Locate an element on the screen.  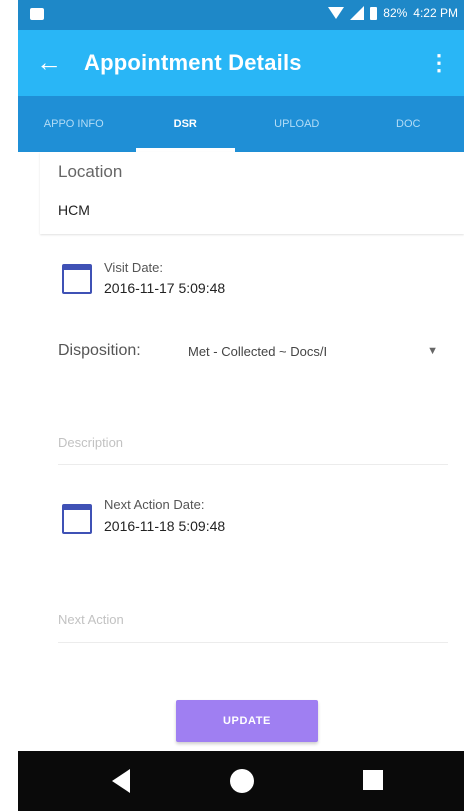
app-bar: ← Appointment Details ⋮ is located at coordinates (241, 63).